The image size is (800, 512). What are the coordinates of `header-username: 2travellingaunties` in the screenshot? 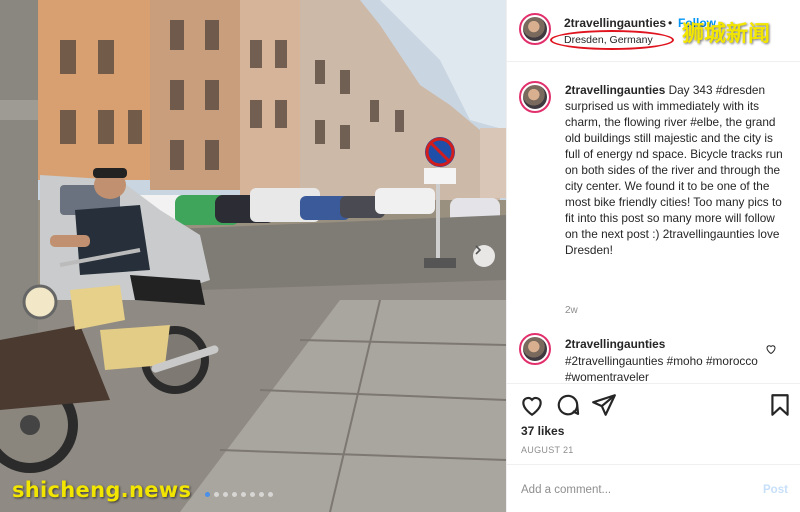 It's located at (615, 23).